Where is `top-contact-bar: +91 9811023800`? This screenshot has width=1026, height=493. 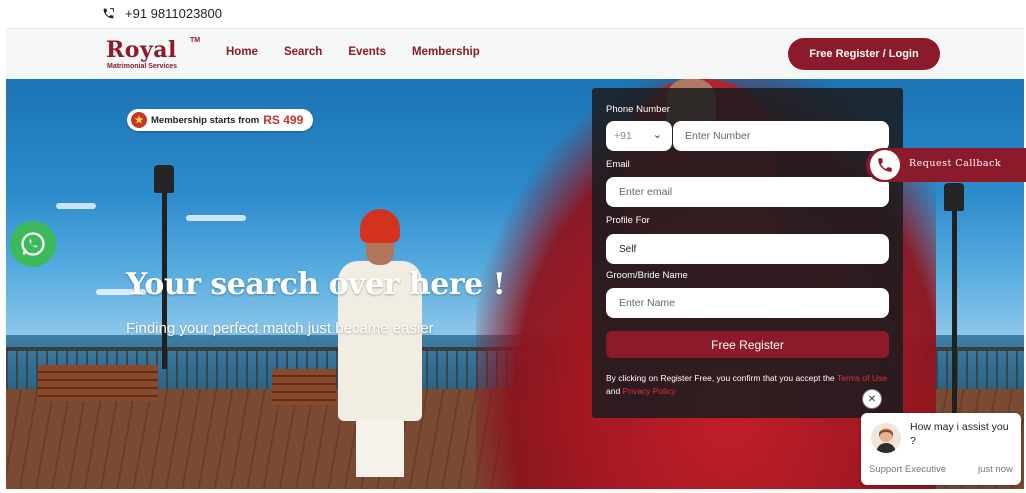 top-contact-bar: +91 9811023800 is located at coordinates (513, 14).